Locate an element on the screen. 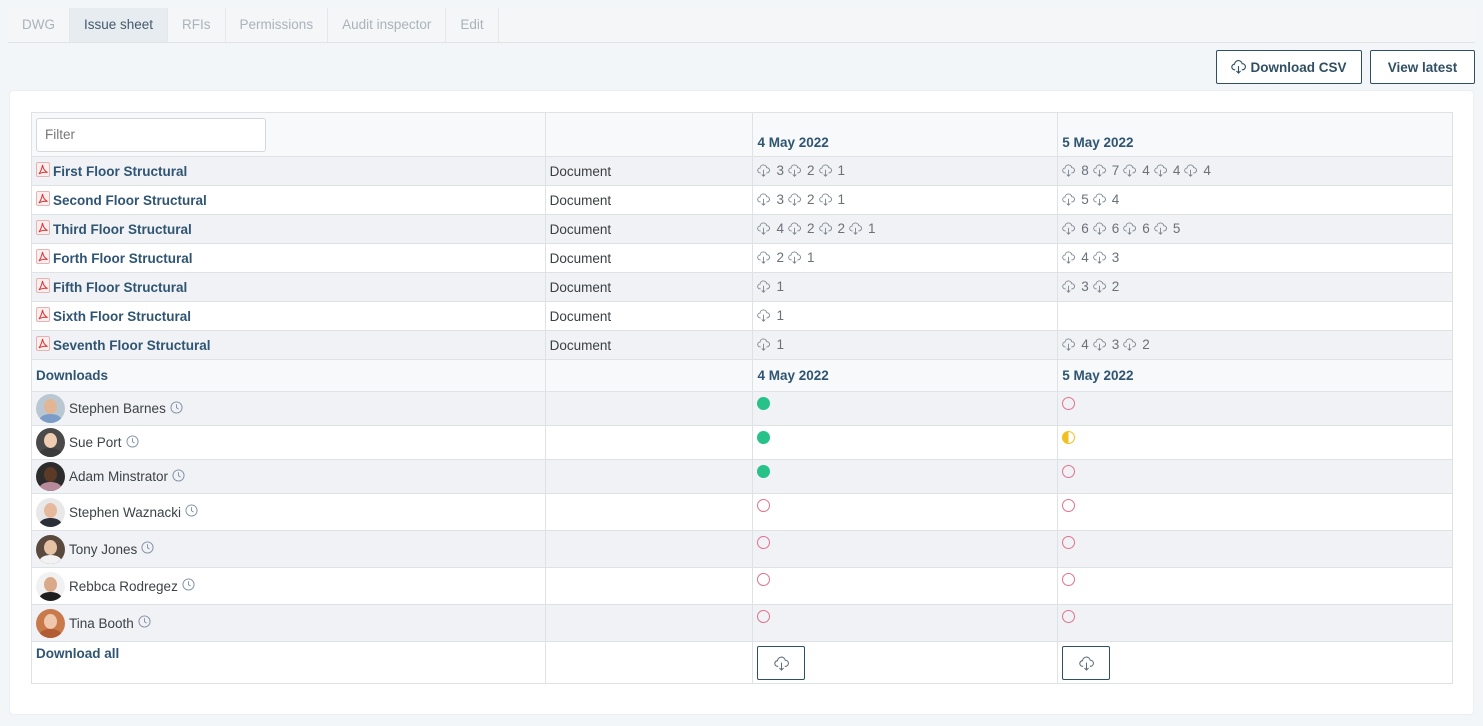 The height and width of the screenshot is (726, 1483). tab-audit-inspector: Audit inspector is located at coordinates (387, 25).